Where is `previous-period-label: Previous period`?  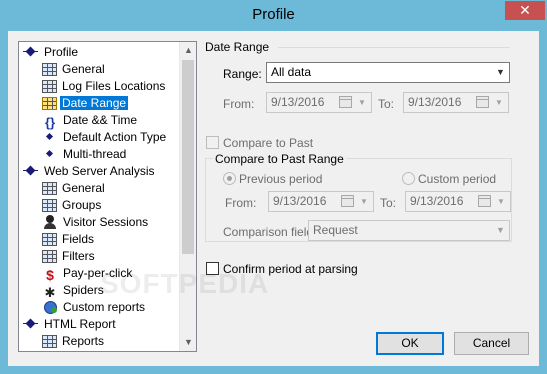
previous-period-label: Previous period is located at coordinates (281, 179).